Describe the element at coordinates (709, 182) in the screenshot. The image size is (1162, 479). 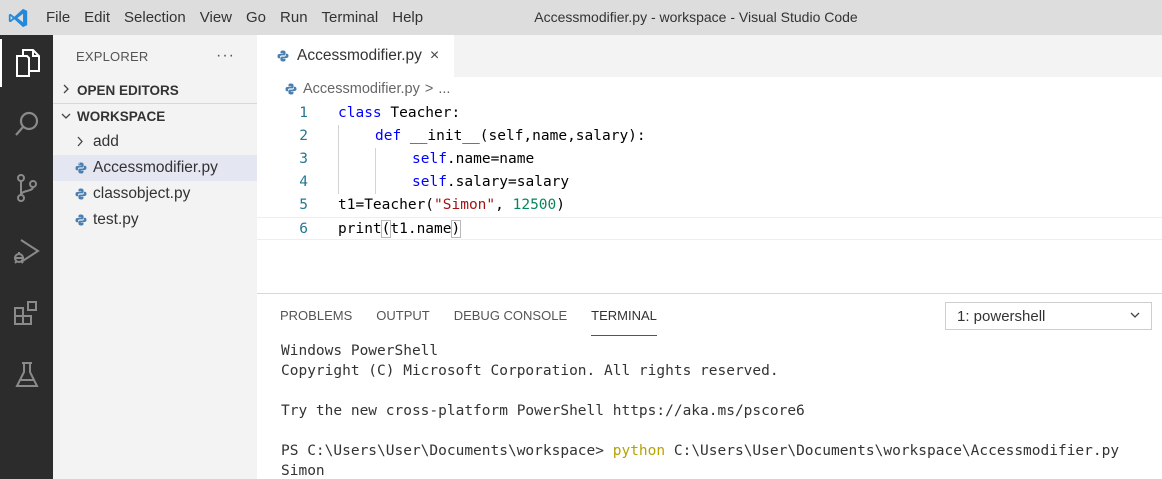
I see `code-line: 4 self.salary=salary` at that location.